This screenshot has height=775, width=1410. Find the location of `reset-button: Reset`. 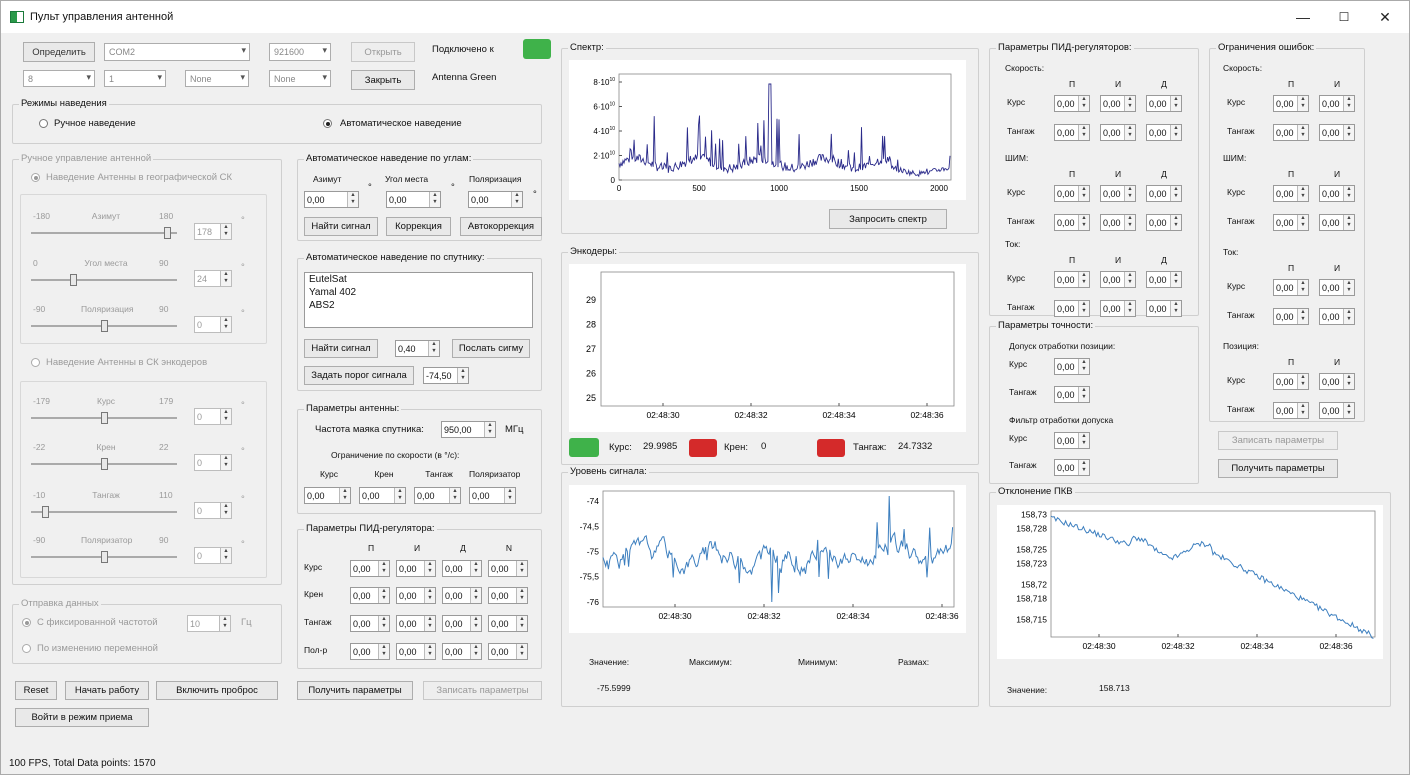

reset-button: Reset is located at coordinates (36, 690).